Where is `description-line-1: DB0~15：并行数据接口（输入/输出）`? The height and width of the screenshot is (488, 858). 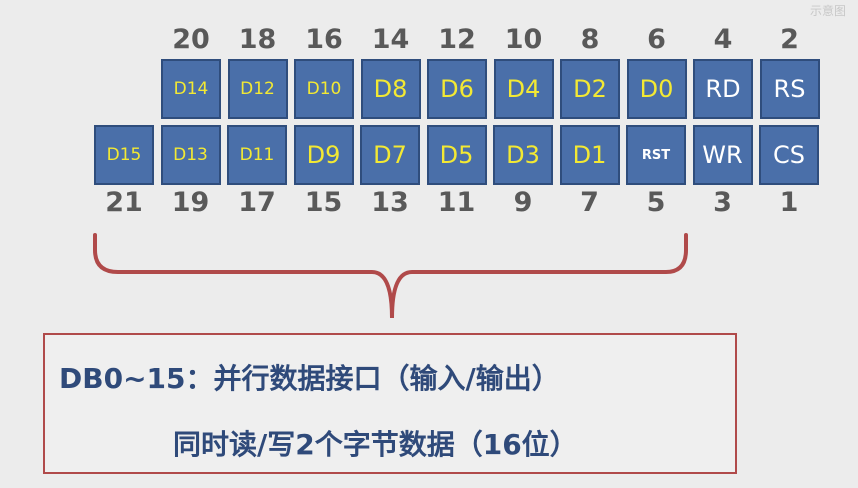 description-line-1: DB0~15：并行数据接口（输入/输出） is located at coordinates (309, 378).